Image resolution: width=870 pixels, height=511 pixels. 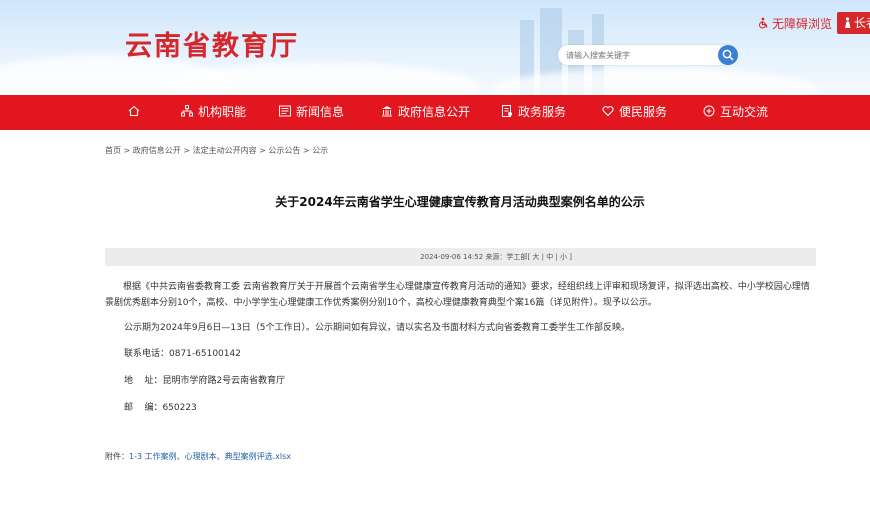 I want to click on nav-item-org: 机构职能, so click(x=213, y=112).